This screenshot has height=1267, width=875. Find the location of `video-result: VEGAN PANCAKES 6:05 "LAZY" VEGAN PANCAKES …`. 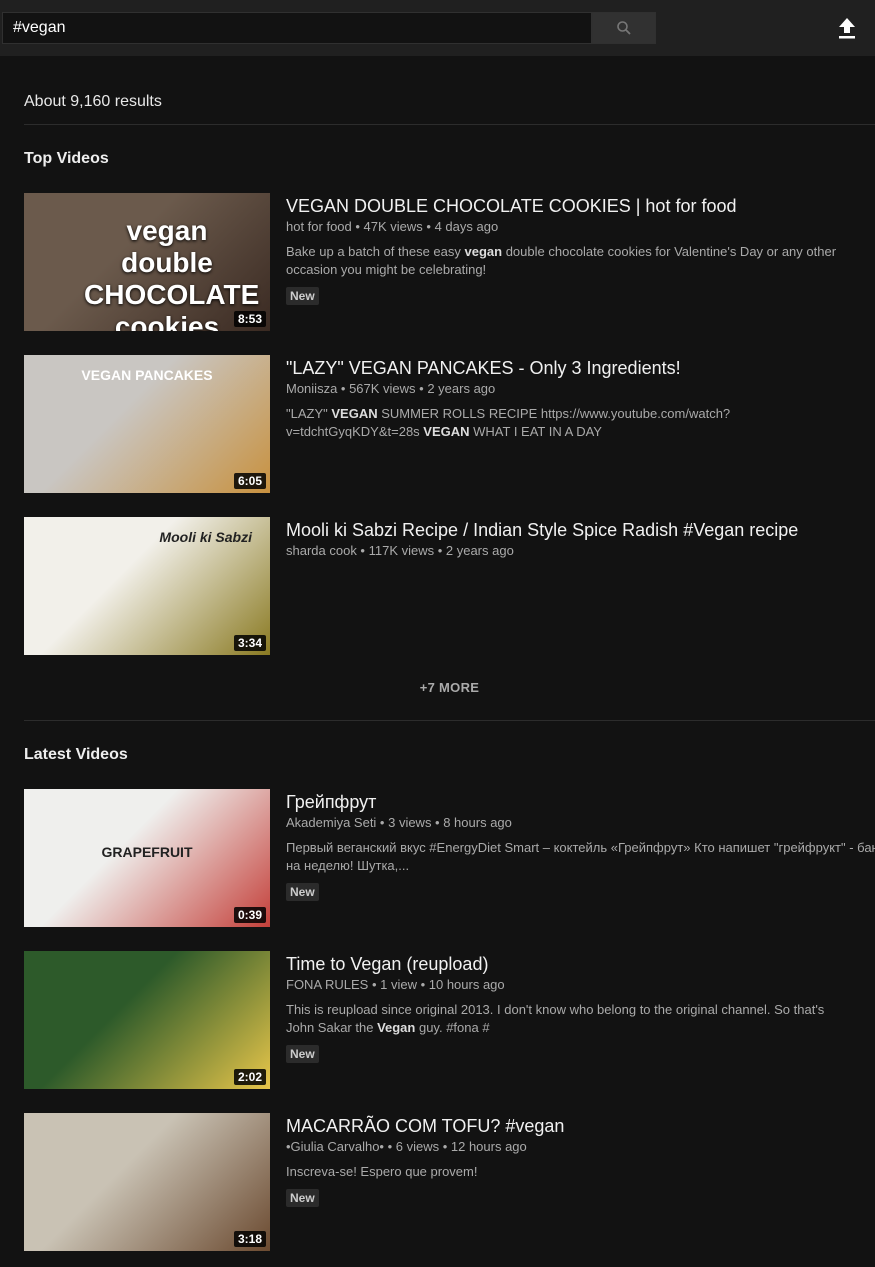

video-result: VEGAN PANCAKES 6:05 "LAZY" VEGAN PANCAKES … is located at coordinates (449, 424).